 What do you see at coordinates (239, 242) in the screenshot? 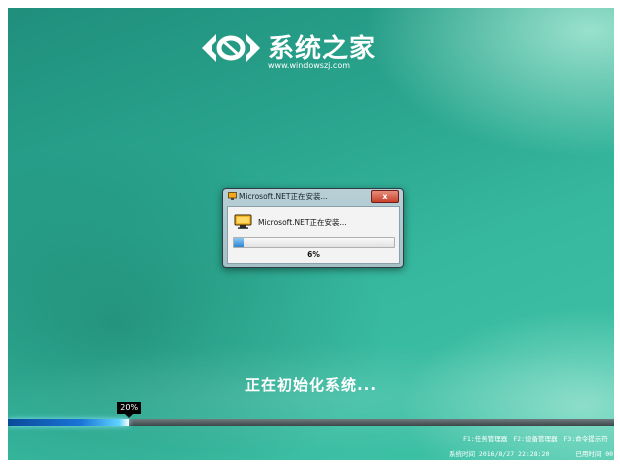
I see `install-progress-fill` at bounding box center [239, 242].